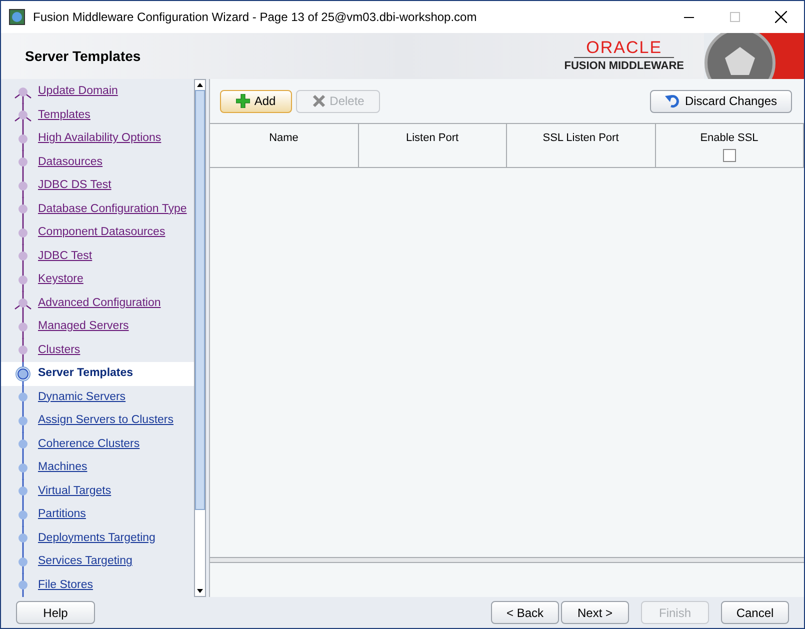 The height and width of the screenshot is (629, 805). Describe the element at coordinates (82, 397) in the screenshot. I see `step-link: Dynamic Servers` at that location.